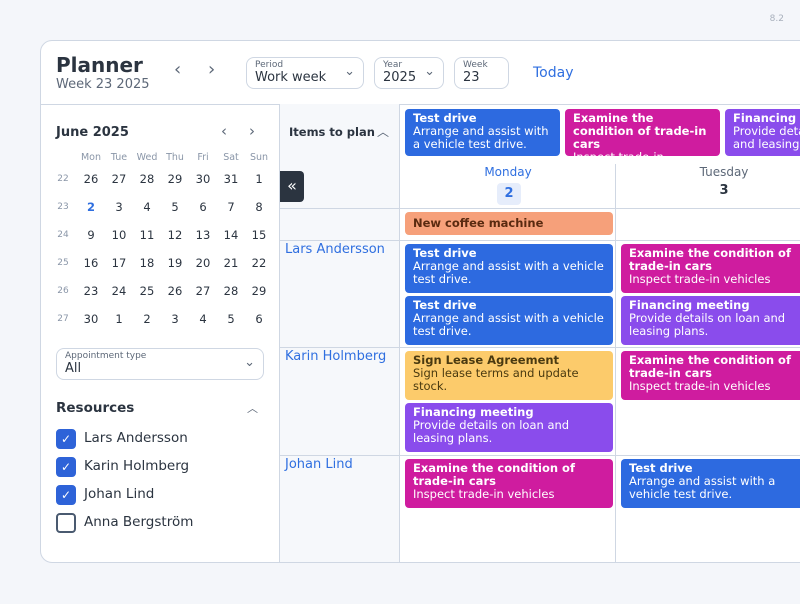  Describe the element at coordinates (63, 207) in the screenshot. I see `week-number: 23` at that location.